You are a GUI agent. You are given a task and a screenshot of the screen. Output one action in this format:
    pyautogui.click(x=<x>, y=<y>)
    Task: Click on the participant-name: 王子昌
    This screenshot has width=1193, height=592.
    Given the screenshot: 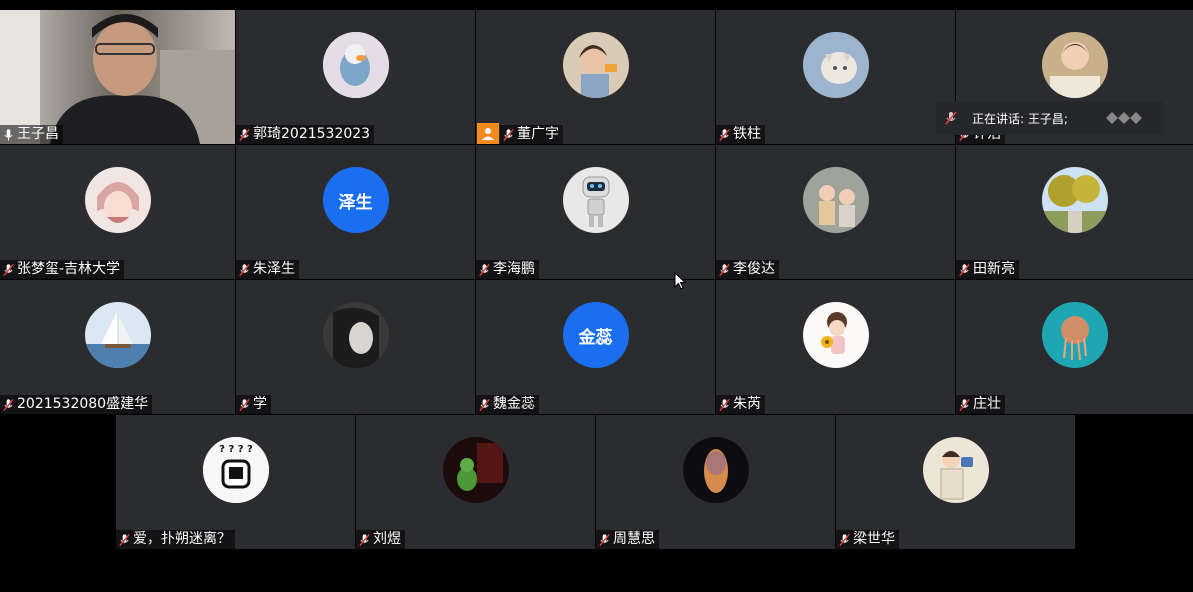 What is the action you would take?
    pyautogui.click(x=38, y=134)
    